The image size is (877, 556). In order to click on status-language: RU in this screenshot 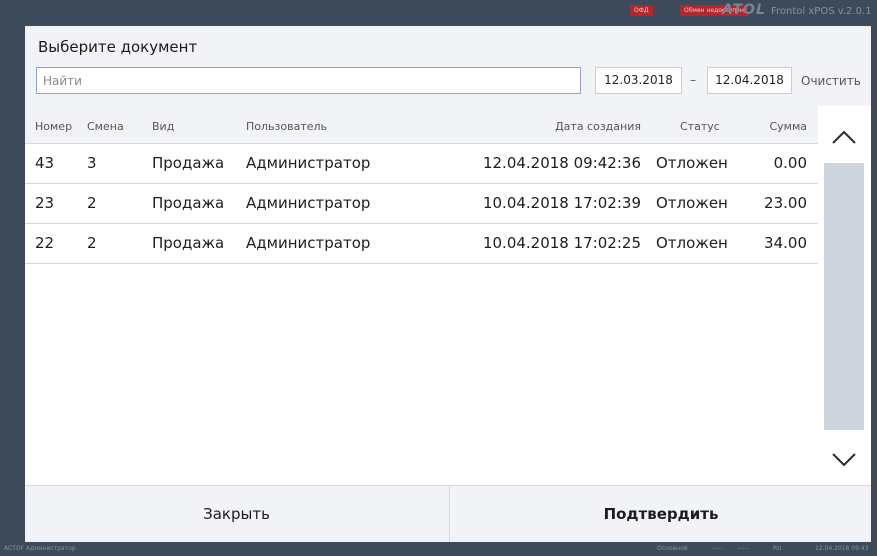, I will do `click(777, 548)`.